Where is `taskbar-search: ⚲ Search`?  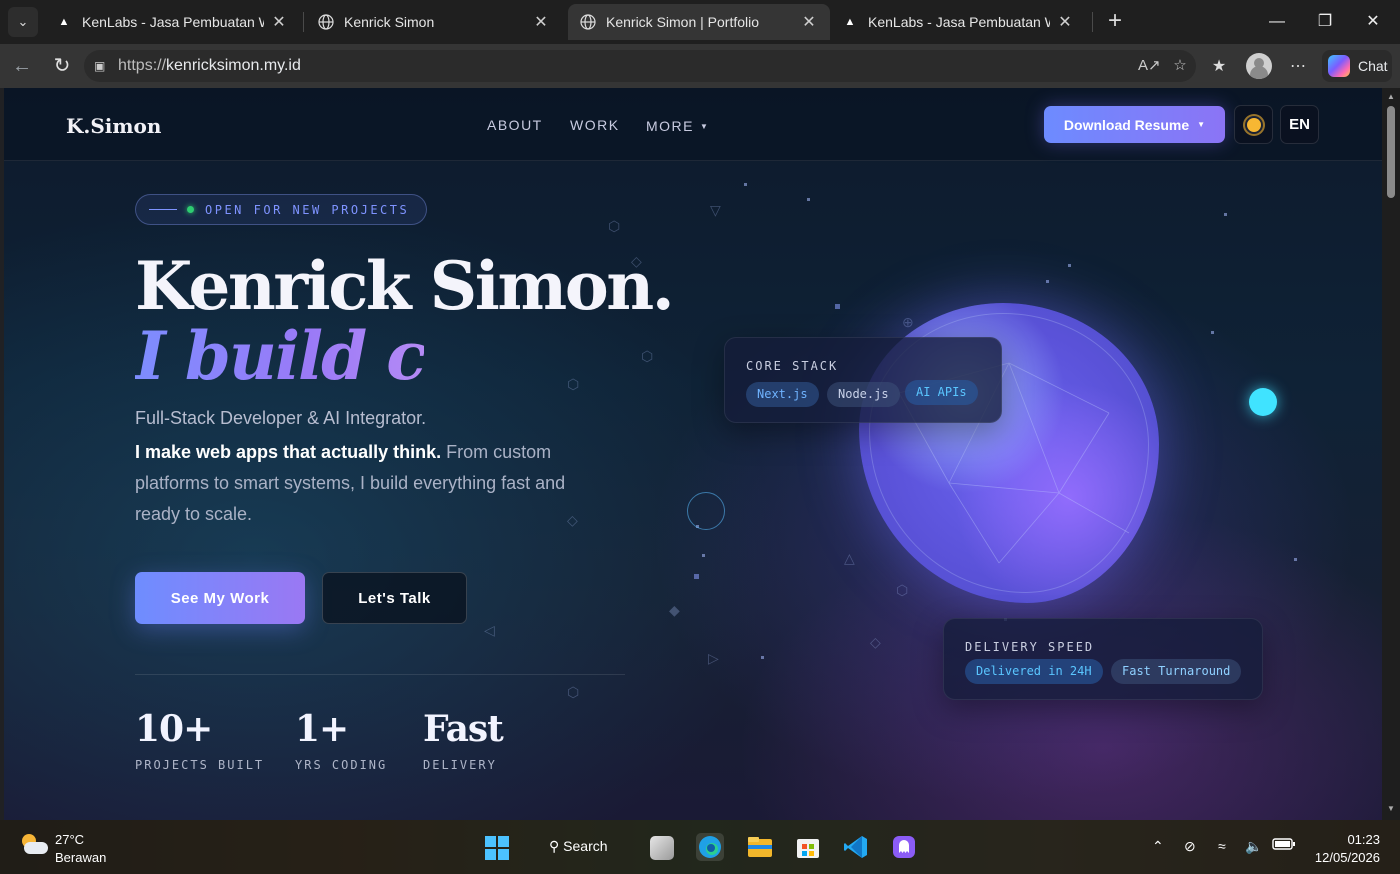
taskbar-search: ⚲ Search is located at coordinates (578, 846).